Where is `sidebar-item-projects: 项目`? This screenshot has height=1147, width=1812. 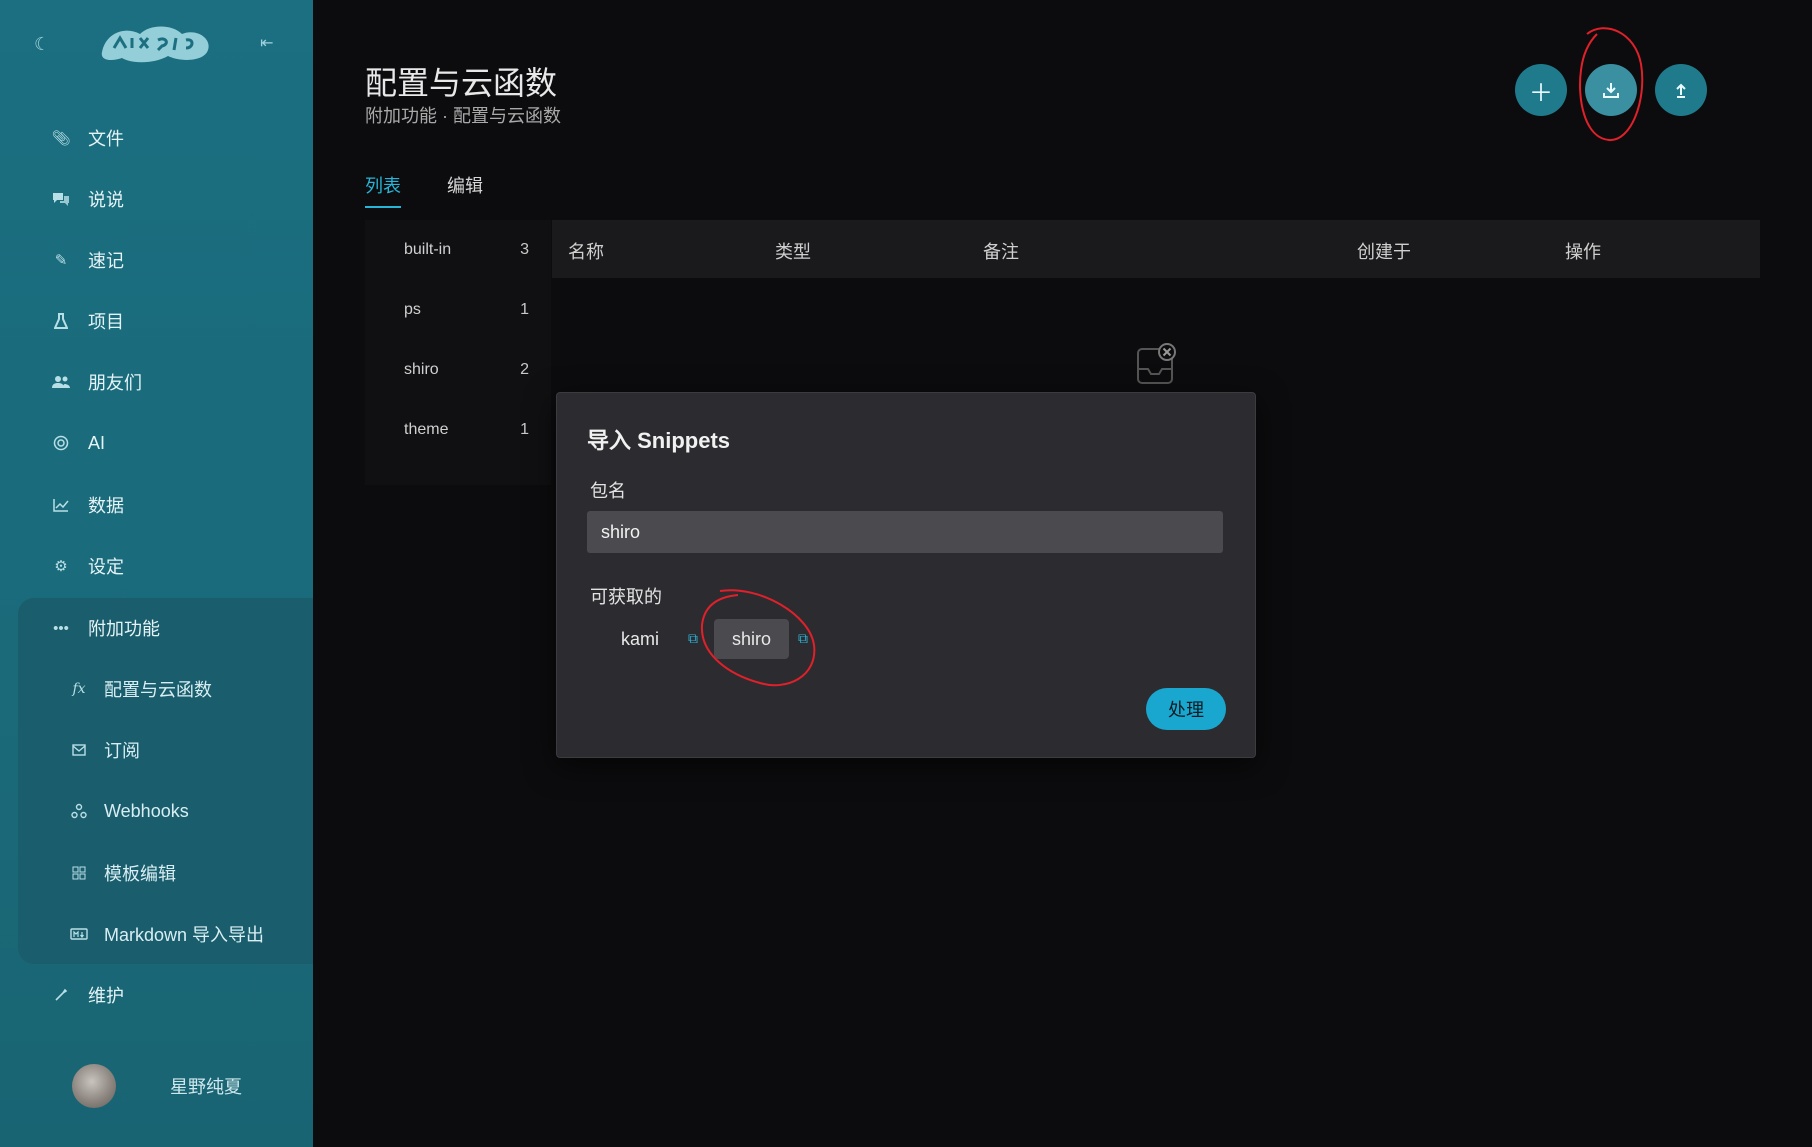 sidebar-item-projects: 项目 is located at coordinates (156, 321).